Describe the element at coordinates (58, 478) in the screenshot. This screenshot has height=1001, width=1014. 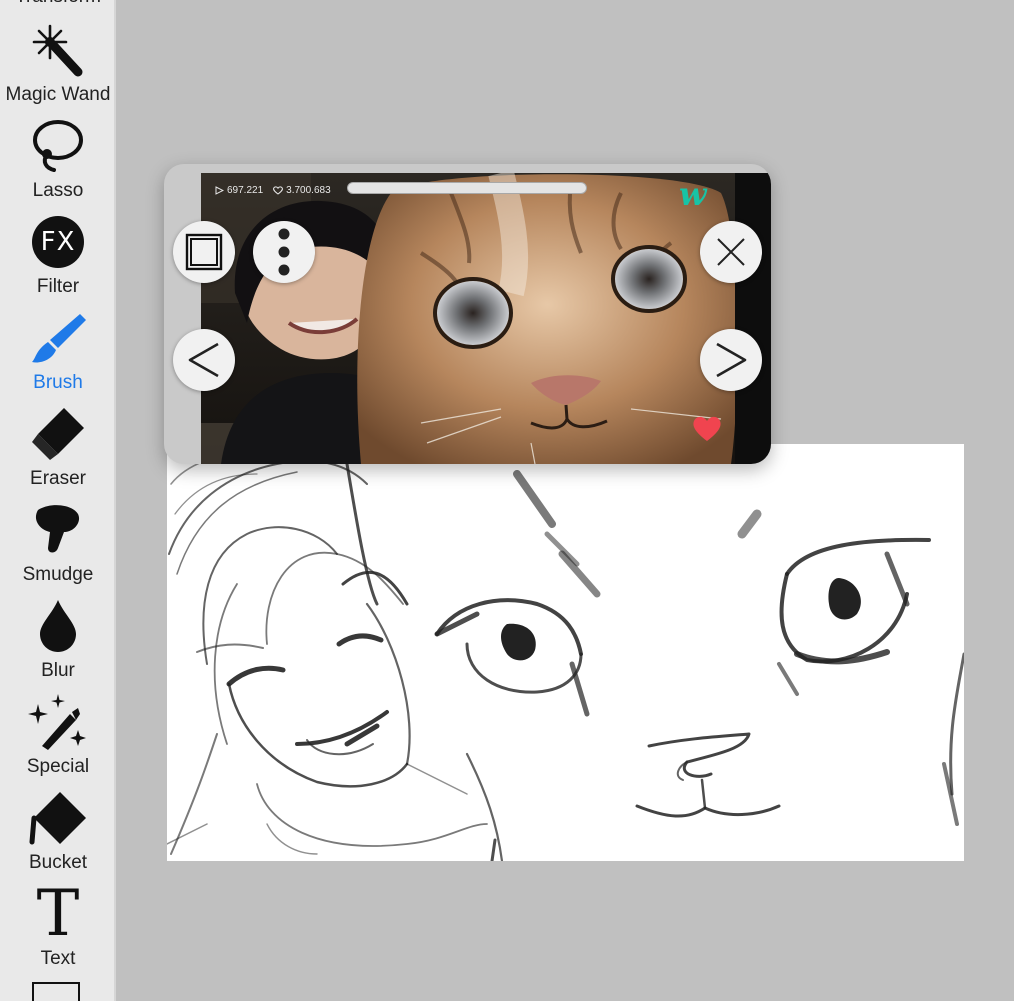
I see `tool-label: Eraser` at that location.